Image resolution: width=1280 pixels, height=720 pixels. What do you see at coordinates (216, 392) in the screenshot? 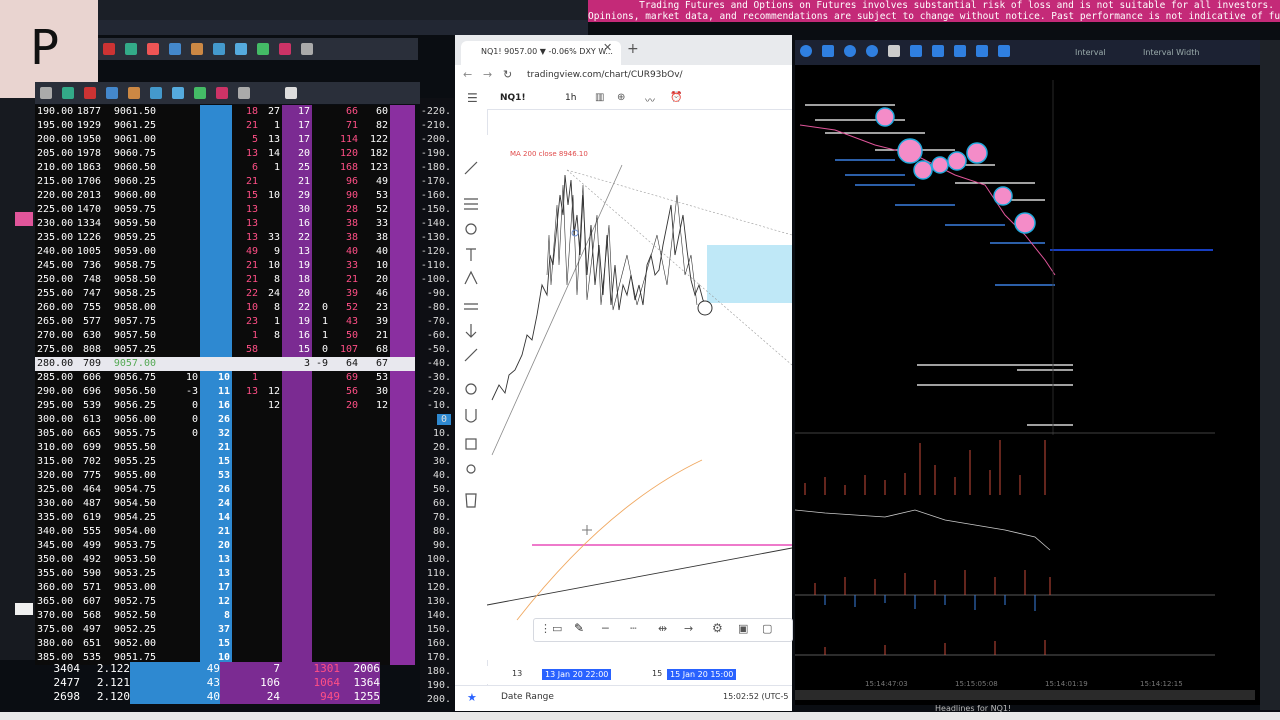
I see `dom-cell: 11` at bounding box center [216, 392].